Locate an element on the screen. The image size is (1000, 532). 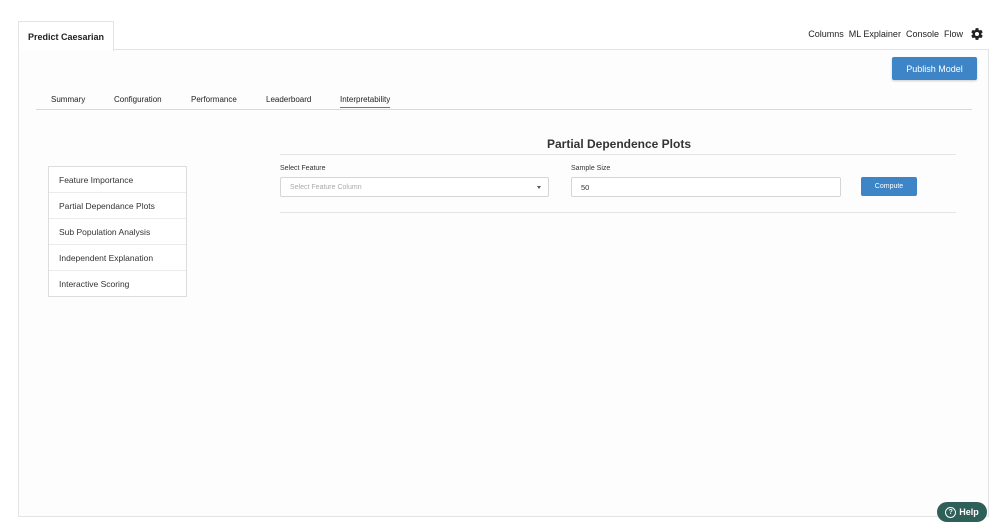
menu-item-partial-dependance-plots: Partial Dependance Plots is located at coordinates (117, 206).